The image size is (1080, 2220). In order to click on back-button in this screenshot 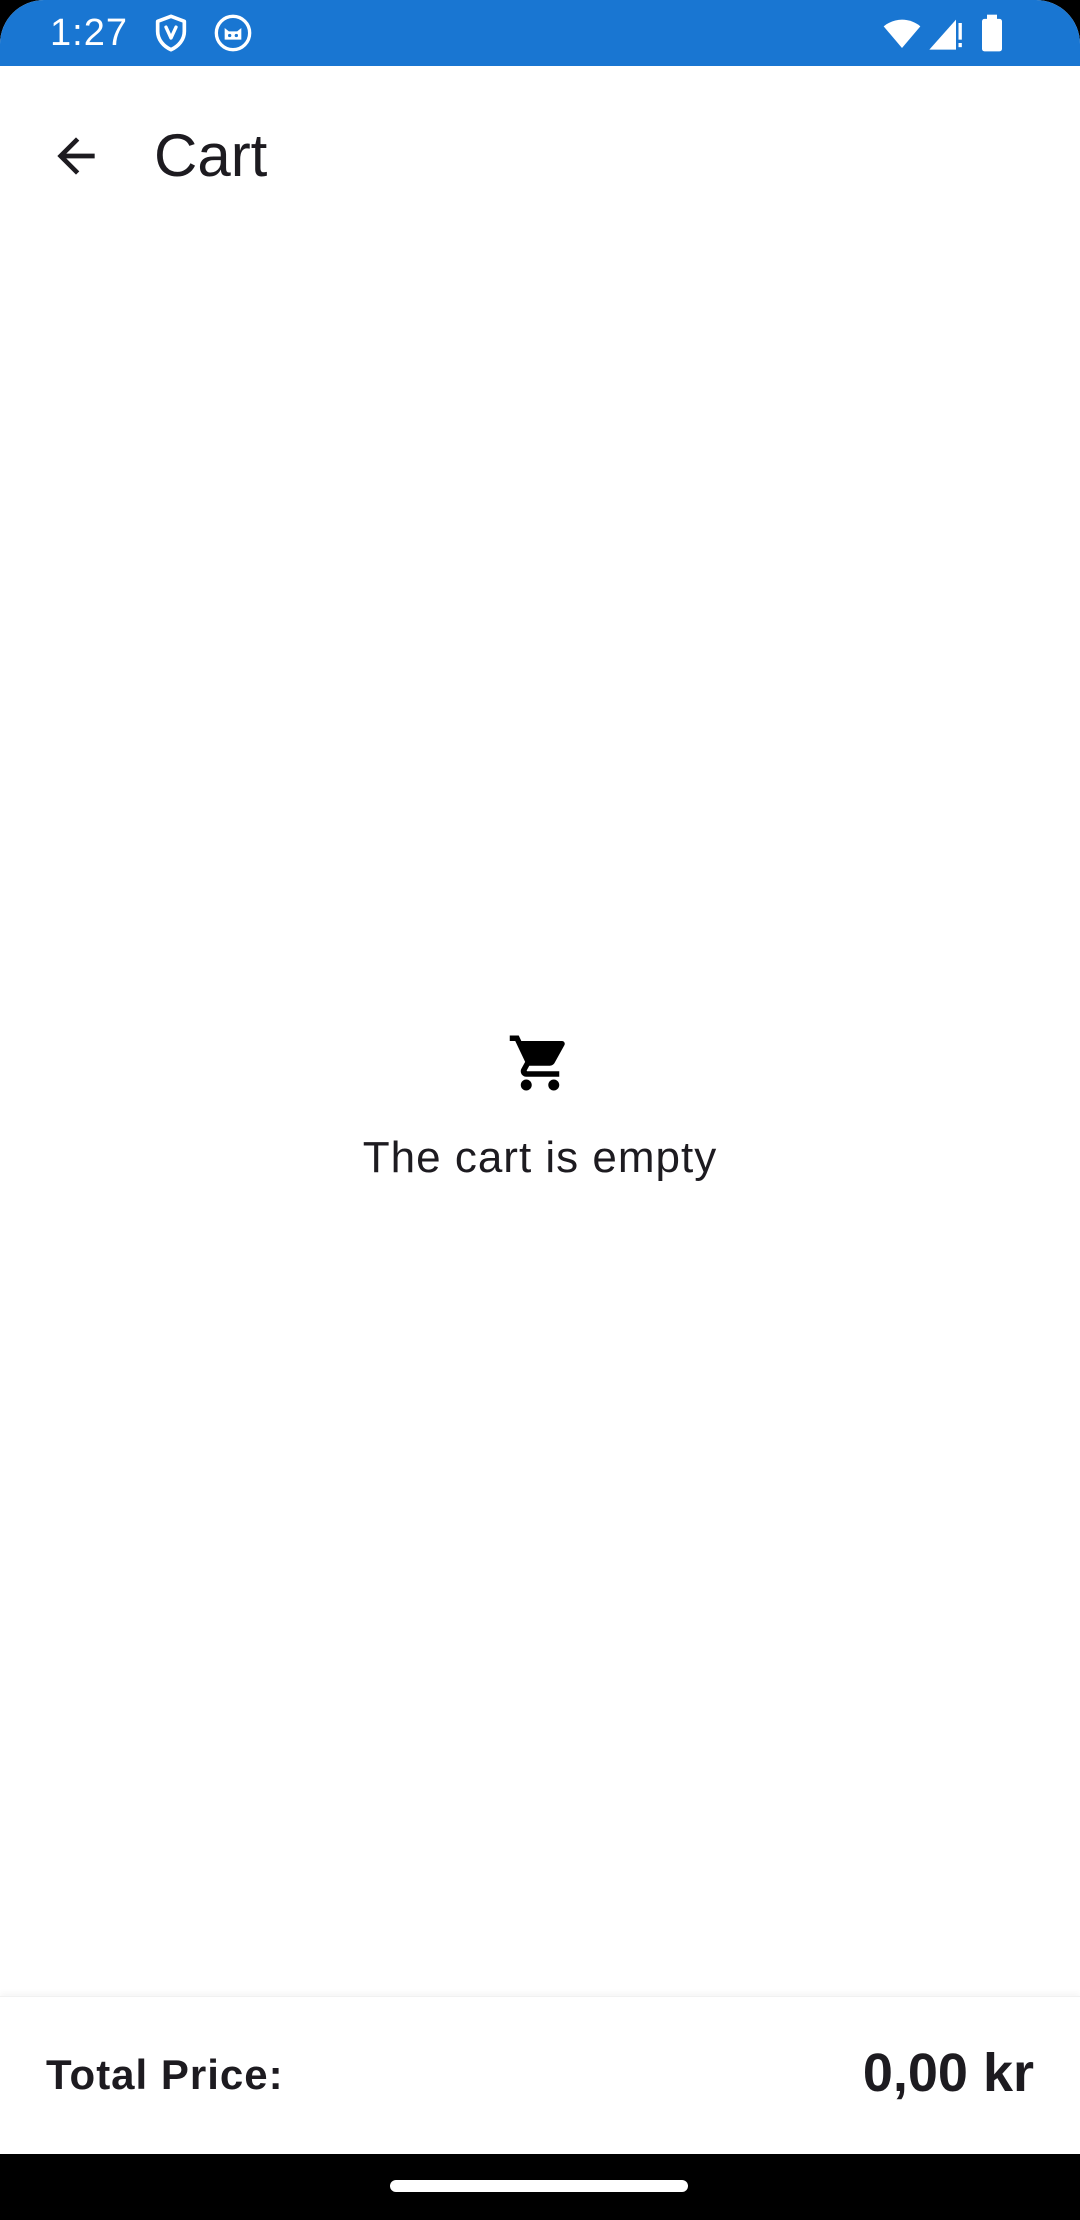, I will do `click(76, 156)`.